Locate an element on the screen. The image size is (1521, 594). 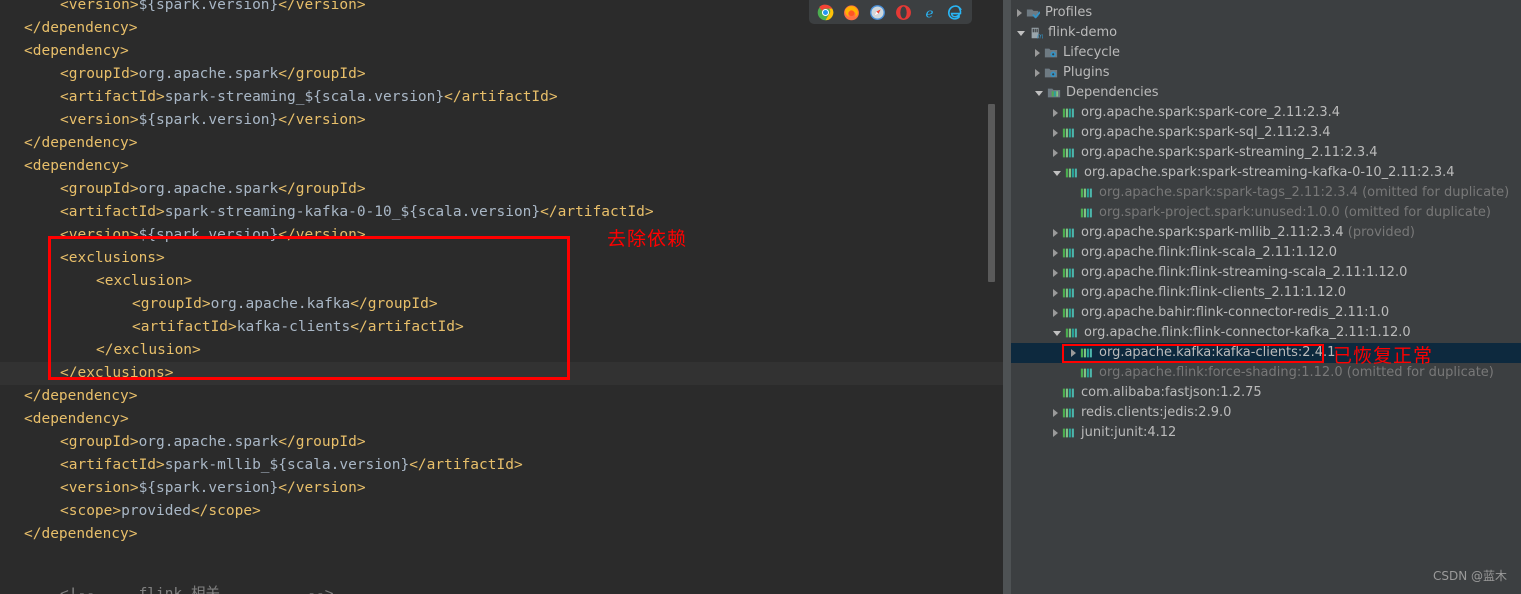
maven-tree-row: Dependencies is located at coordinates (1266, 93).